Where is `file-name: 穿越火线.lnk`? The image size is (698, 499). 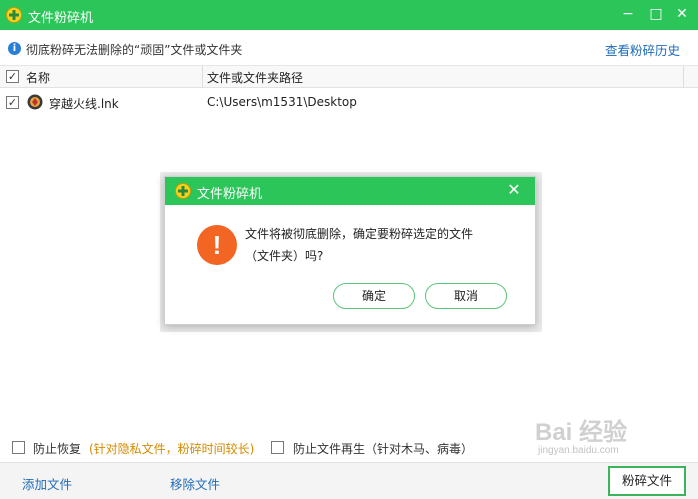 file-name: 穿越火线.lnk is located at coordinates (84, 104).